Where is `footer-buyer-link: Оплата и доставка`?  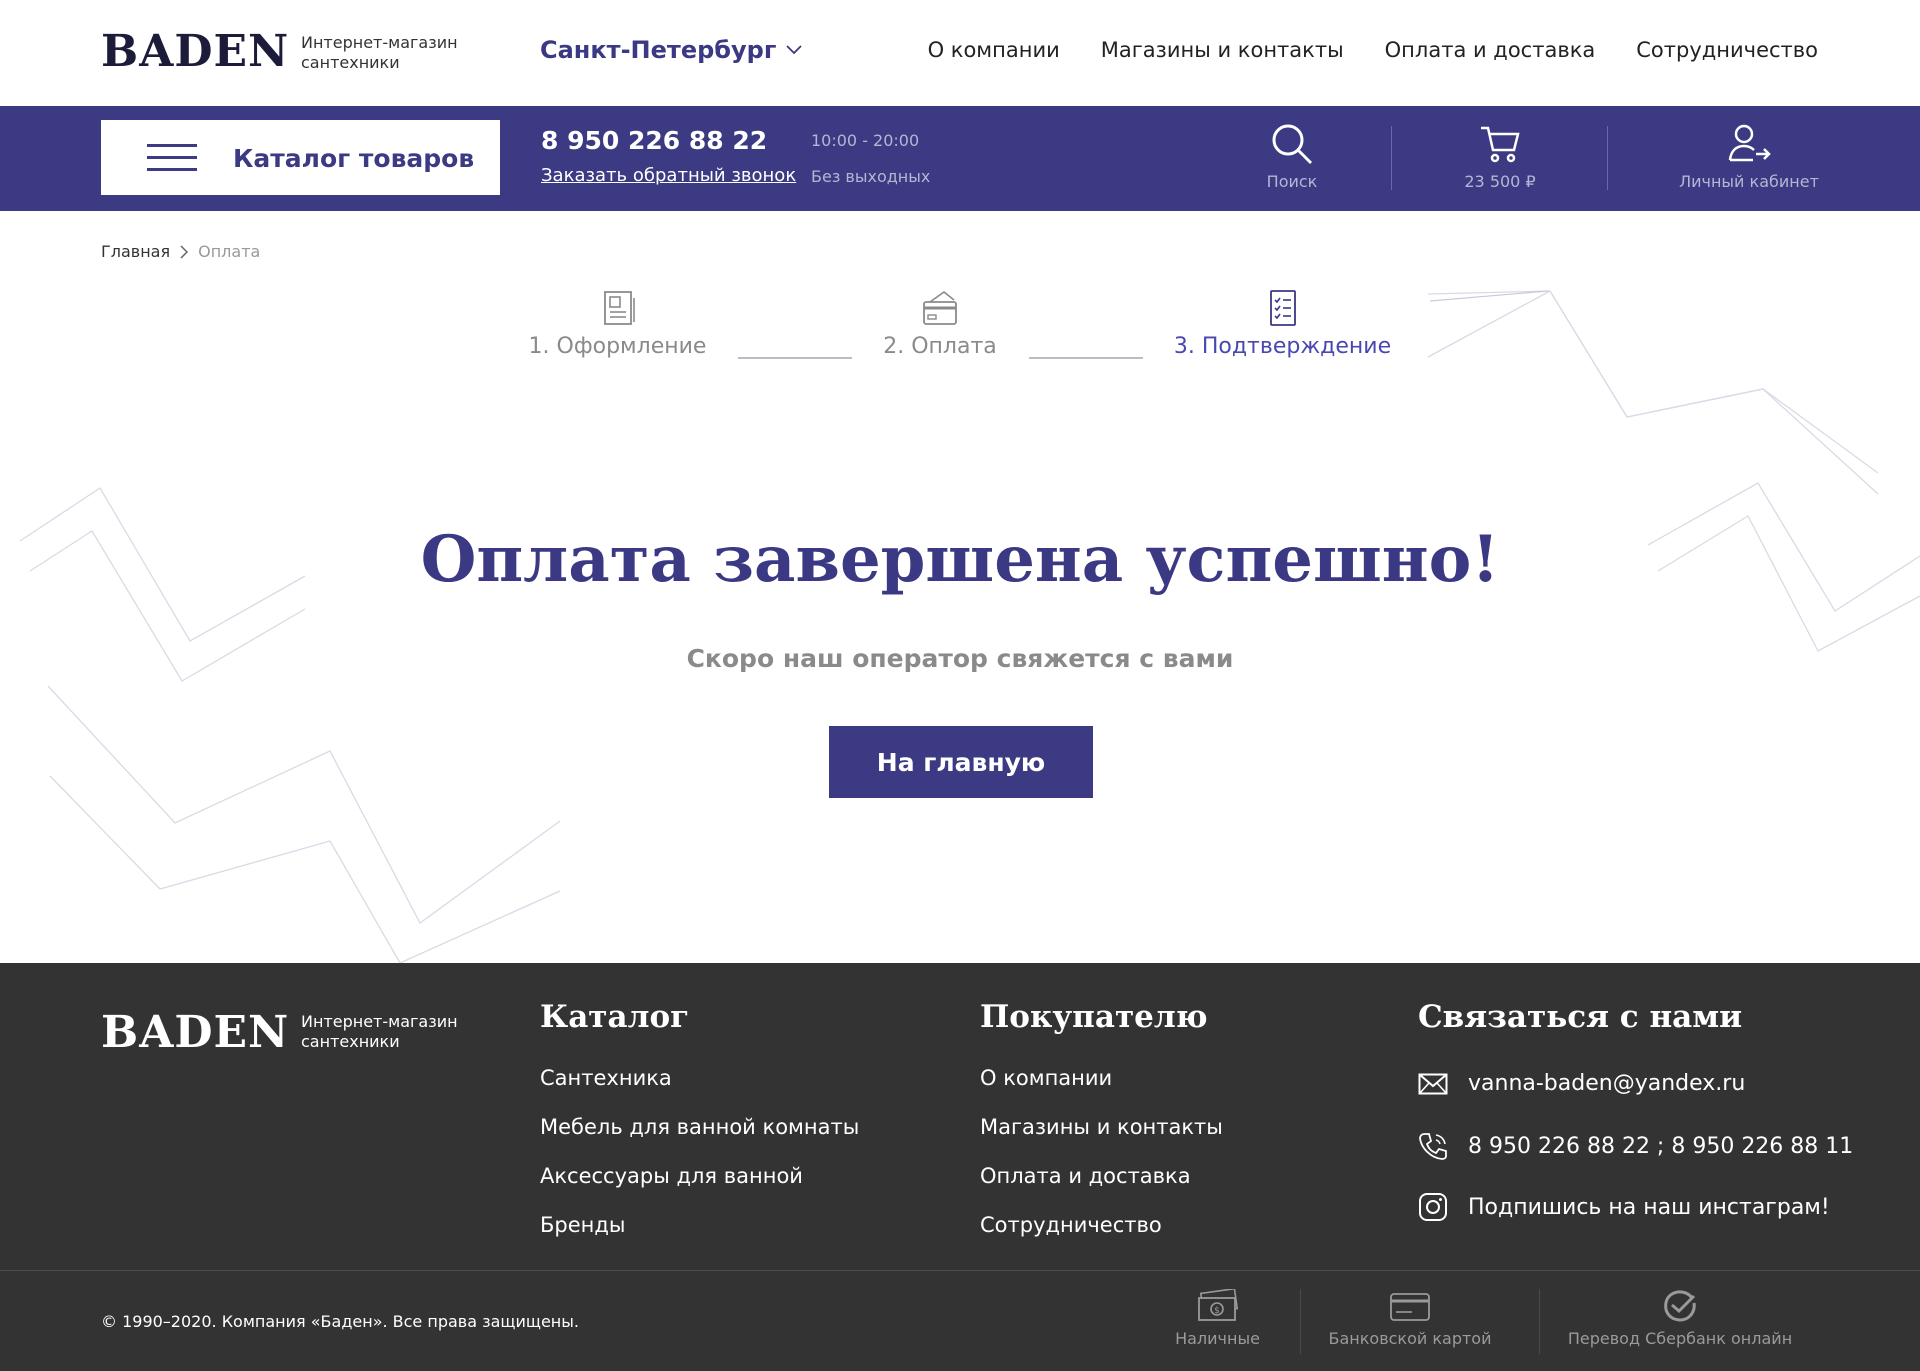 footer-buyer-link: Оплата и доставка is located at coordinates (1085, 1176).